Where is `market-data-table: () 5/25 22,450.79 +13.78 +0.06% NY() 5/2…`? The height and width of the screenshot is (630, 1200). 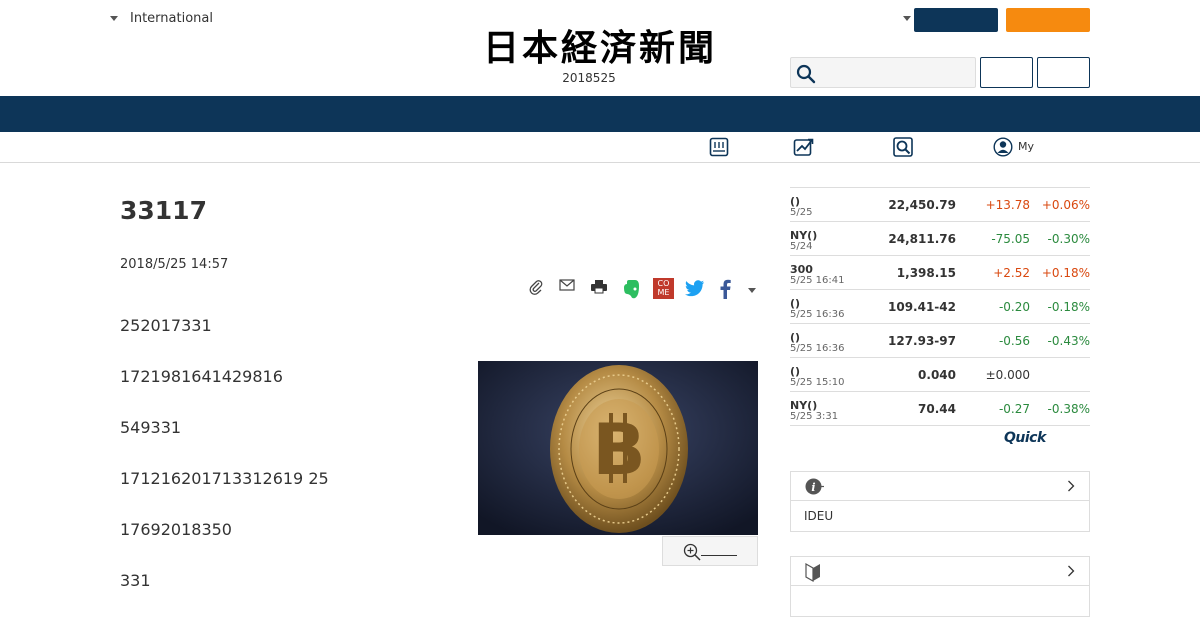
market-data-table: () 5/25 22,450.79 +13.78 +0.06% NY() 5/2… is located at coordinates (940, 306).